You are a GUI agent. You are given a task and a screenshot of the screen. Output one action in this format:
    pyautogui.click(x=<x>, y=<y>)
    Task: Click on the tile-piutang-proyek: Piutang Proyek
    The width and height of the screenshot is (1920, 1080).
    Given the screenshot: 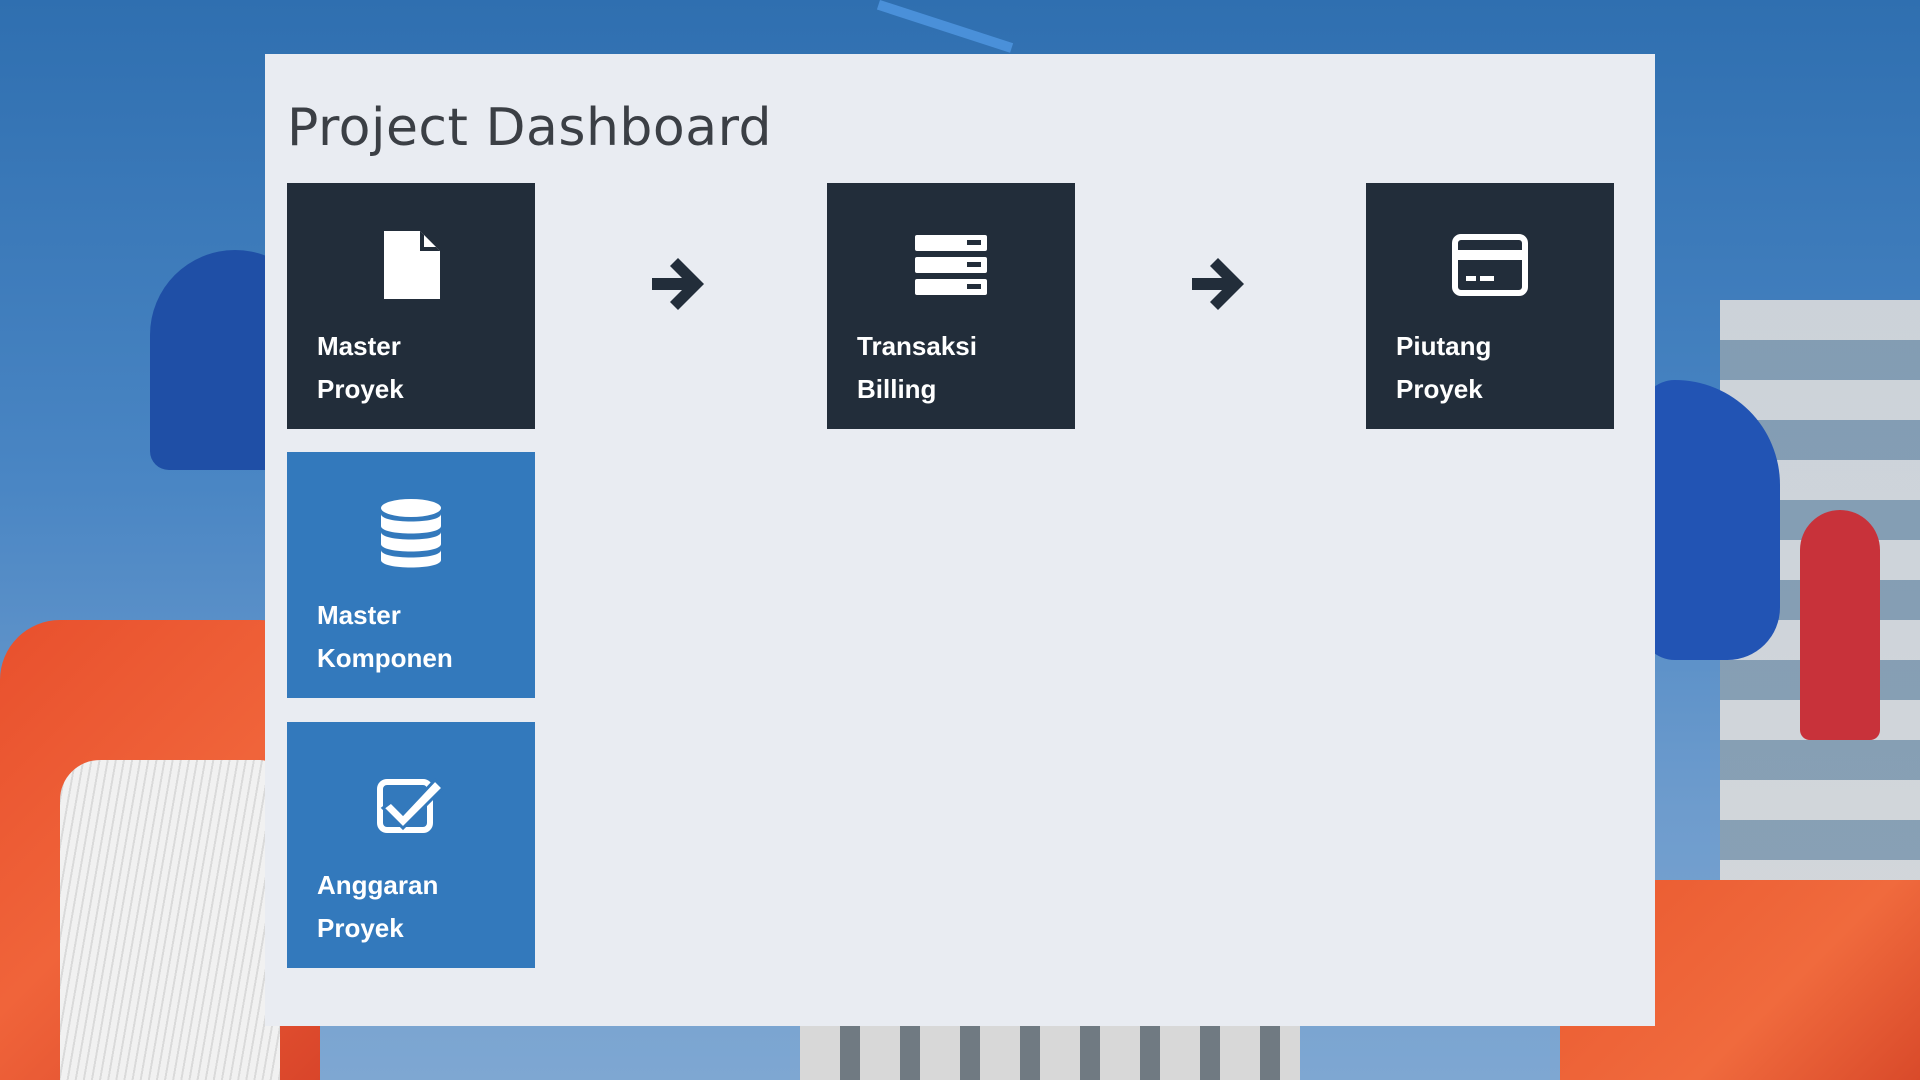 What is the action you would take?
    pyautogui.click(x=1490, y=306)
    